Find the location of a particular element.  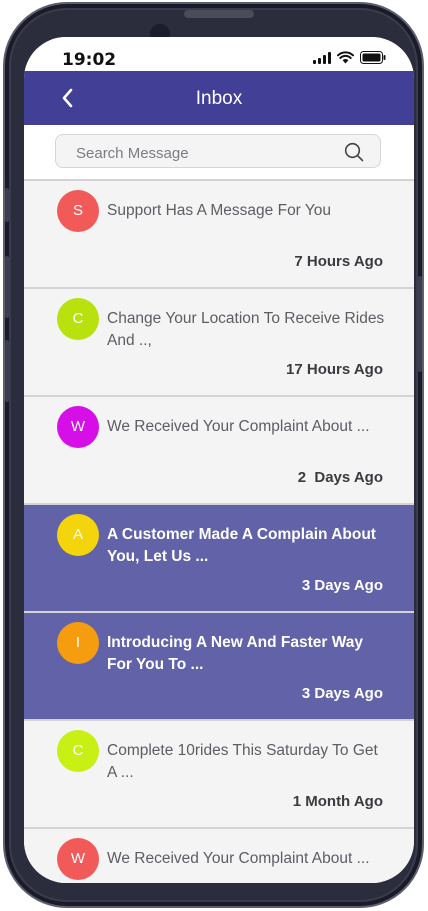

status-icons is located at coordinates (349, 57).